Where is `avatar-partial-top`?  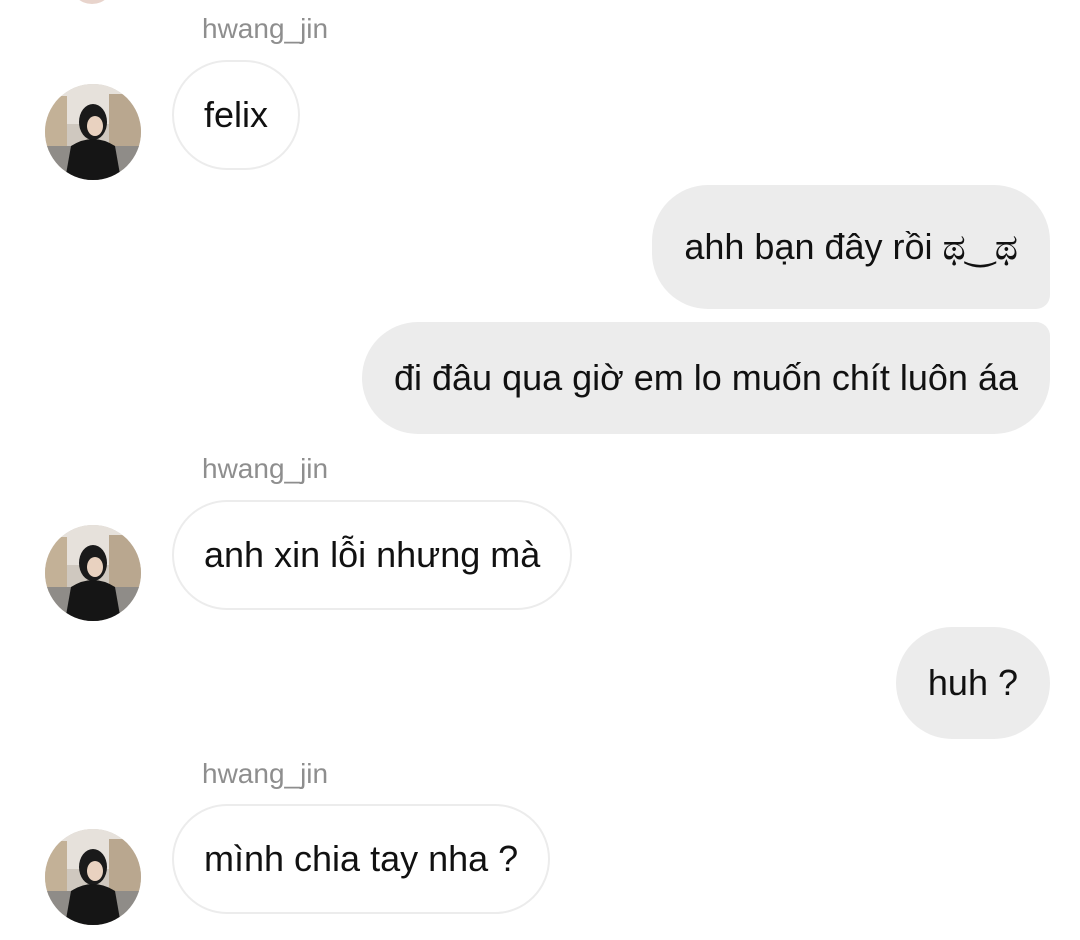
avatar-partial-top is located at coordinates (92, 2).